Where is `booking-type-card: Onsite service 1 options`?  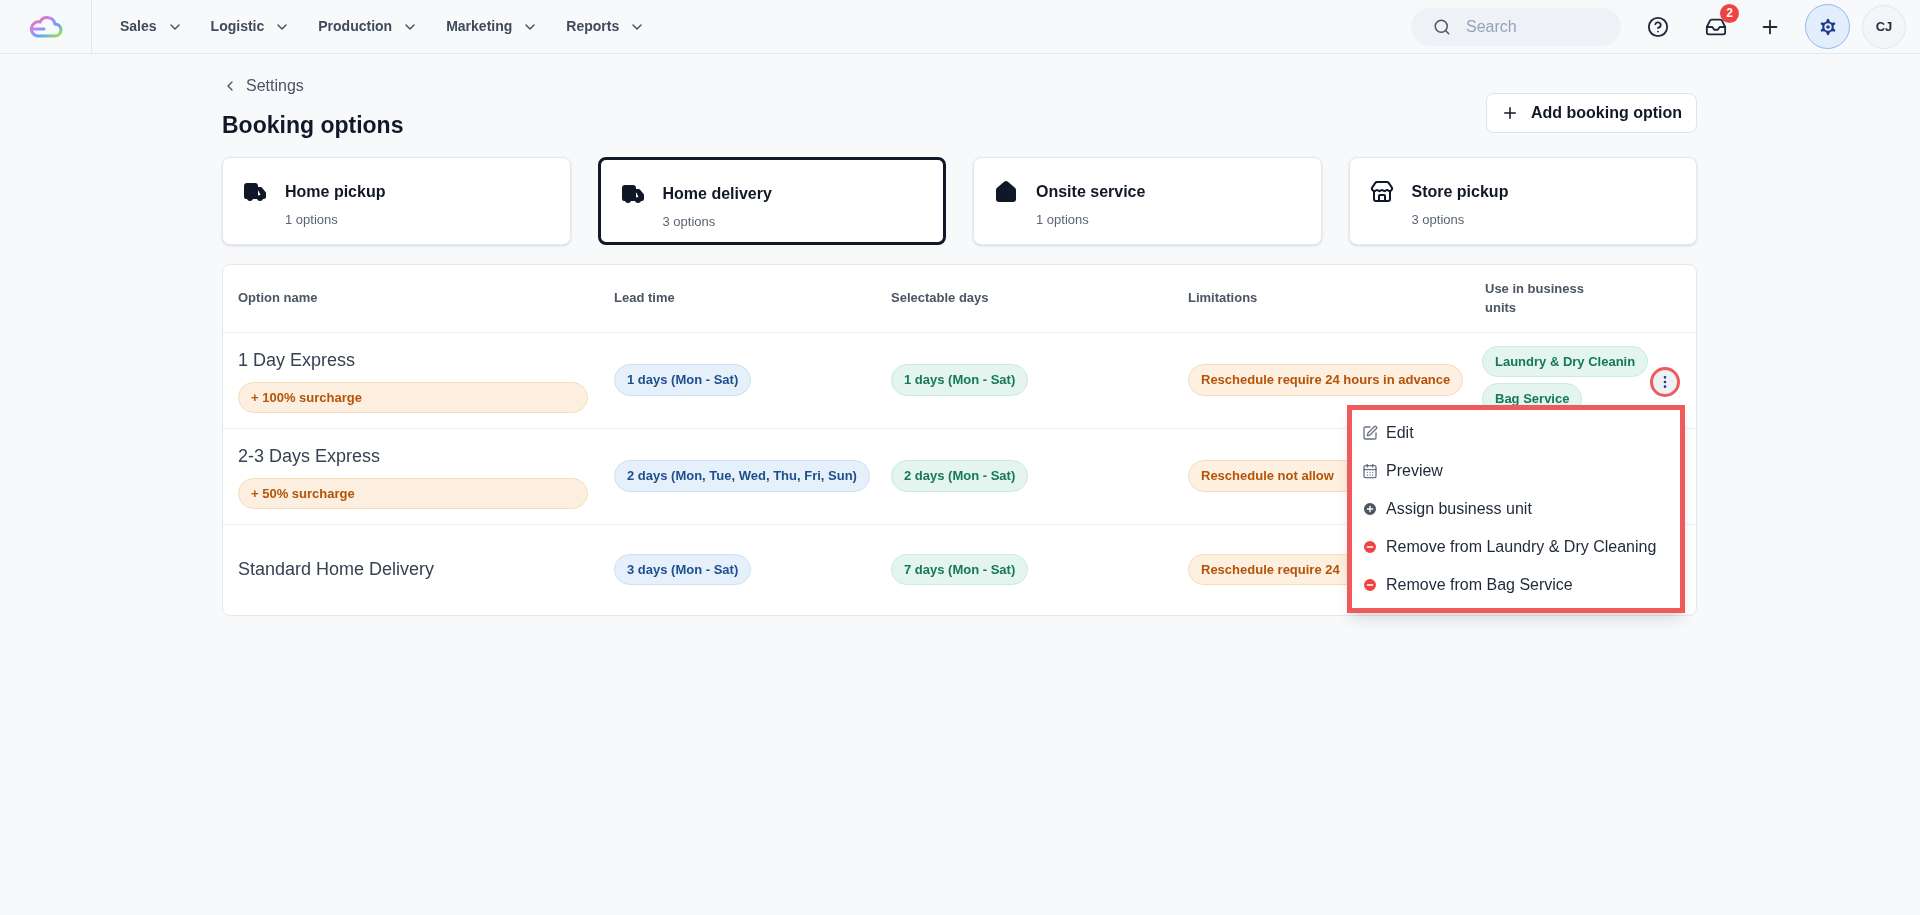
booking-type-card: Onsite service 1 options is located at coordinates (1147, 200).